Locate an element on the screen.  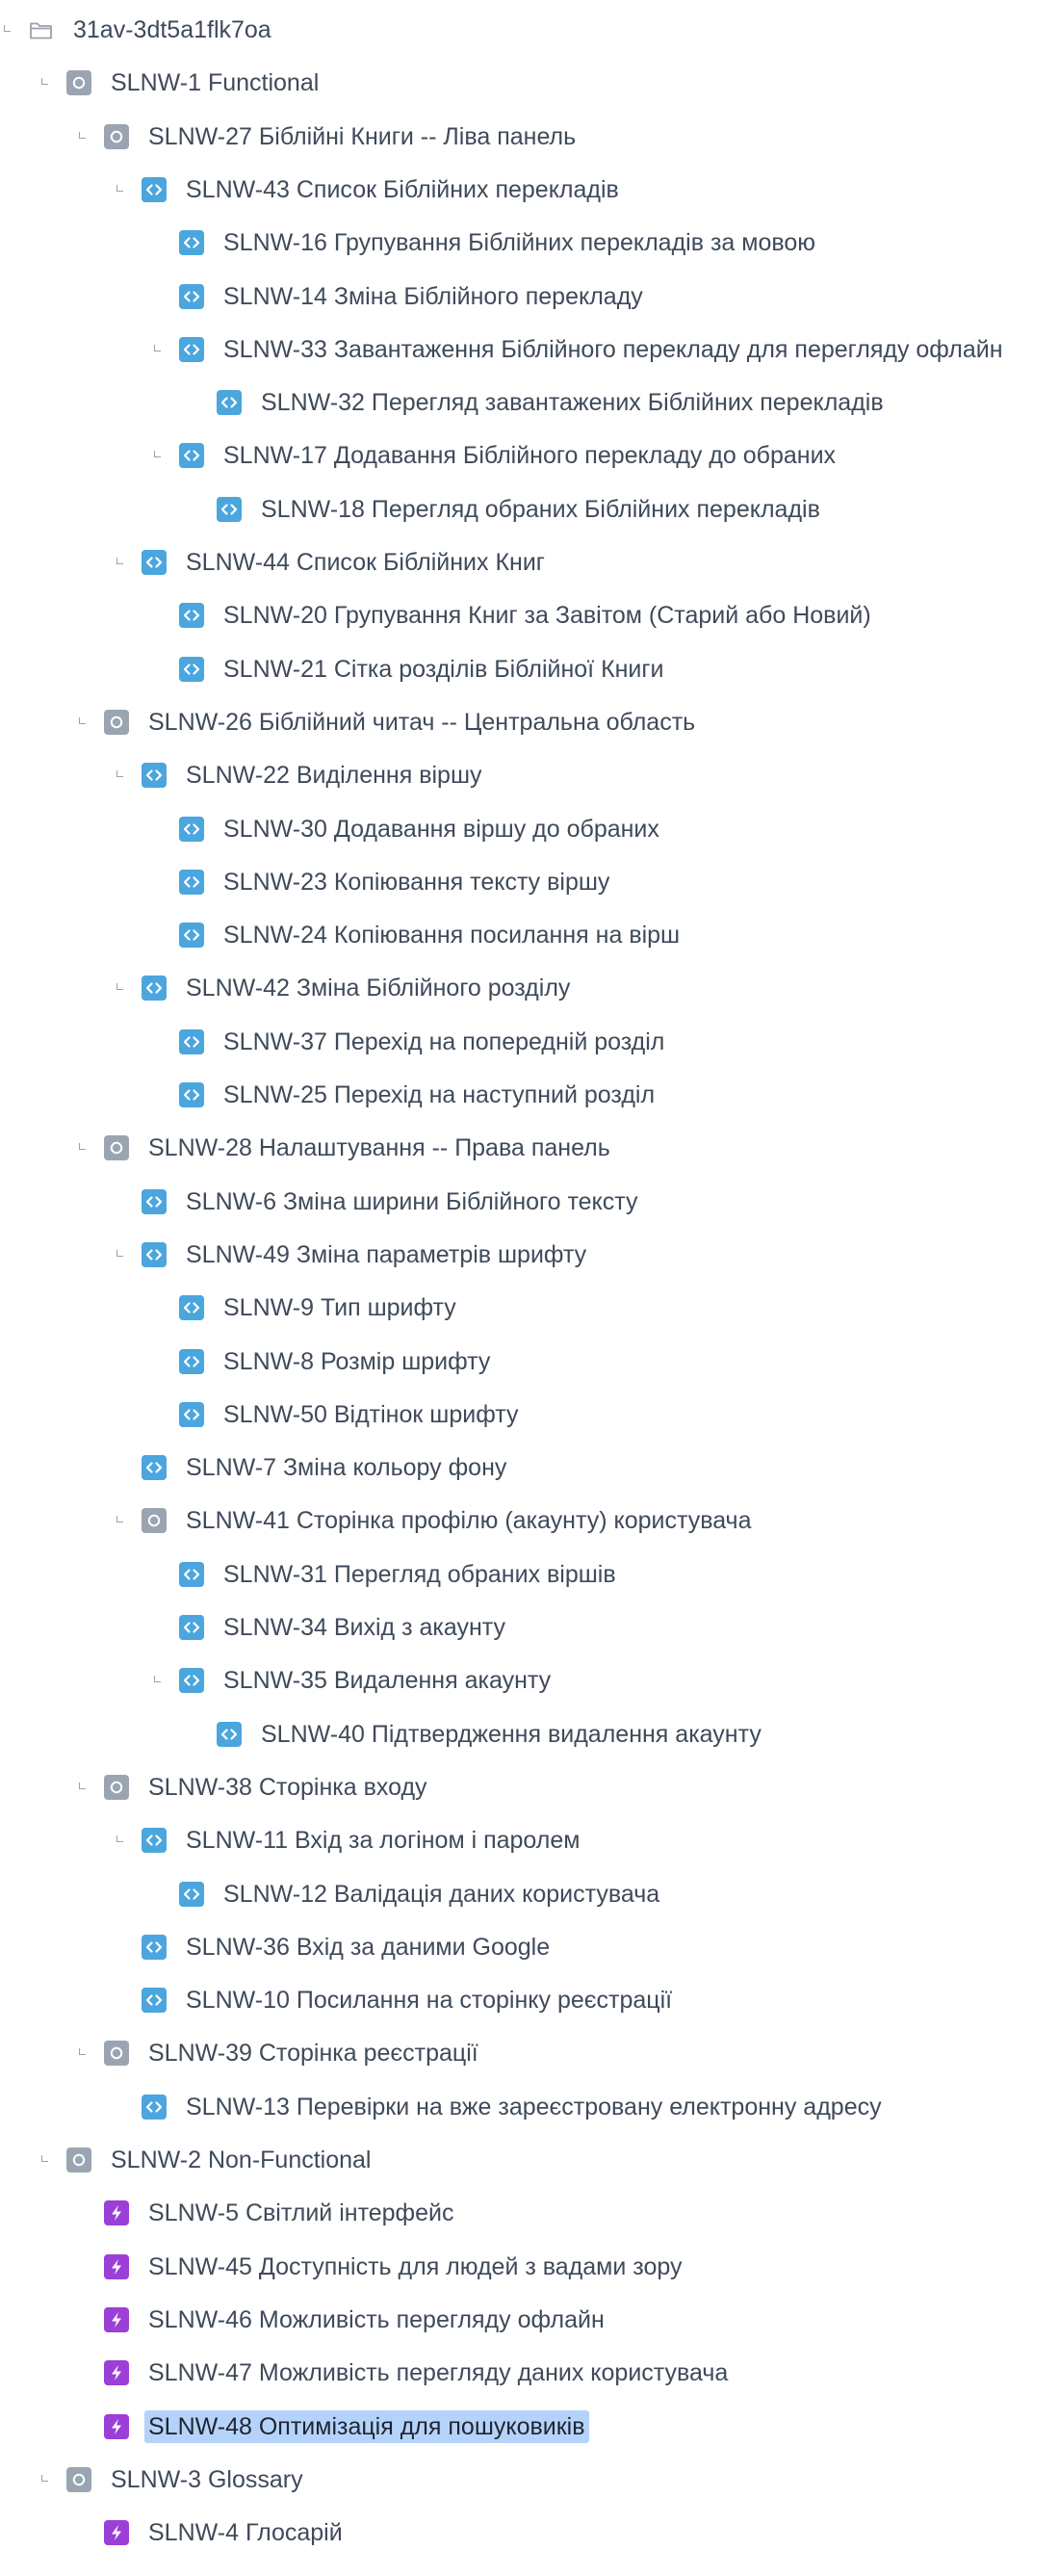
tree-item-label: SLNW-30 Додавання віршу до обраних is located at coordinates (442, 829).